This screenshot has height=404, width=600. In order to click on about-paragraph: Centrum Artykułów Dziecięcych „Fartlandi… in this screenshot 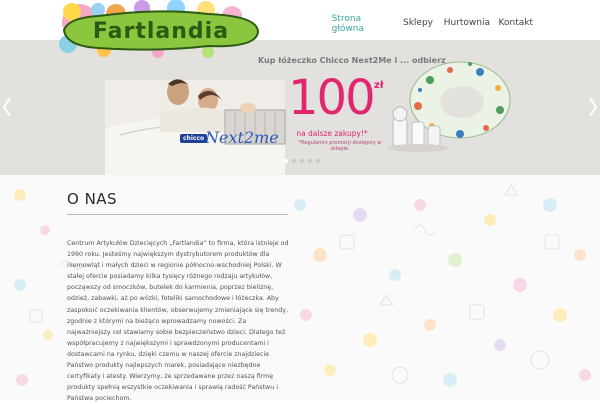, I will do `click(178, 321)`.